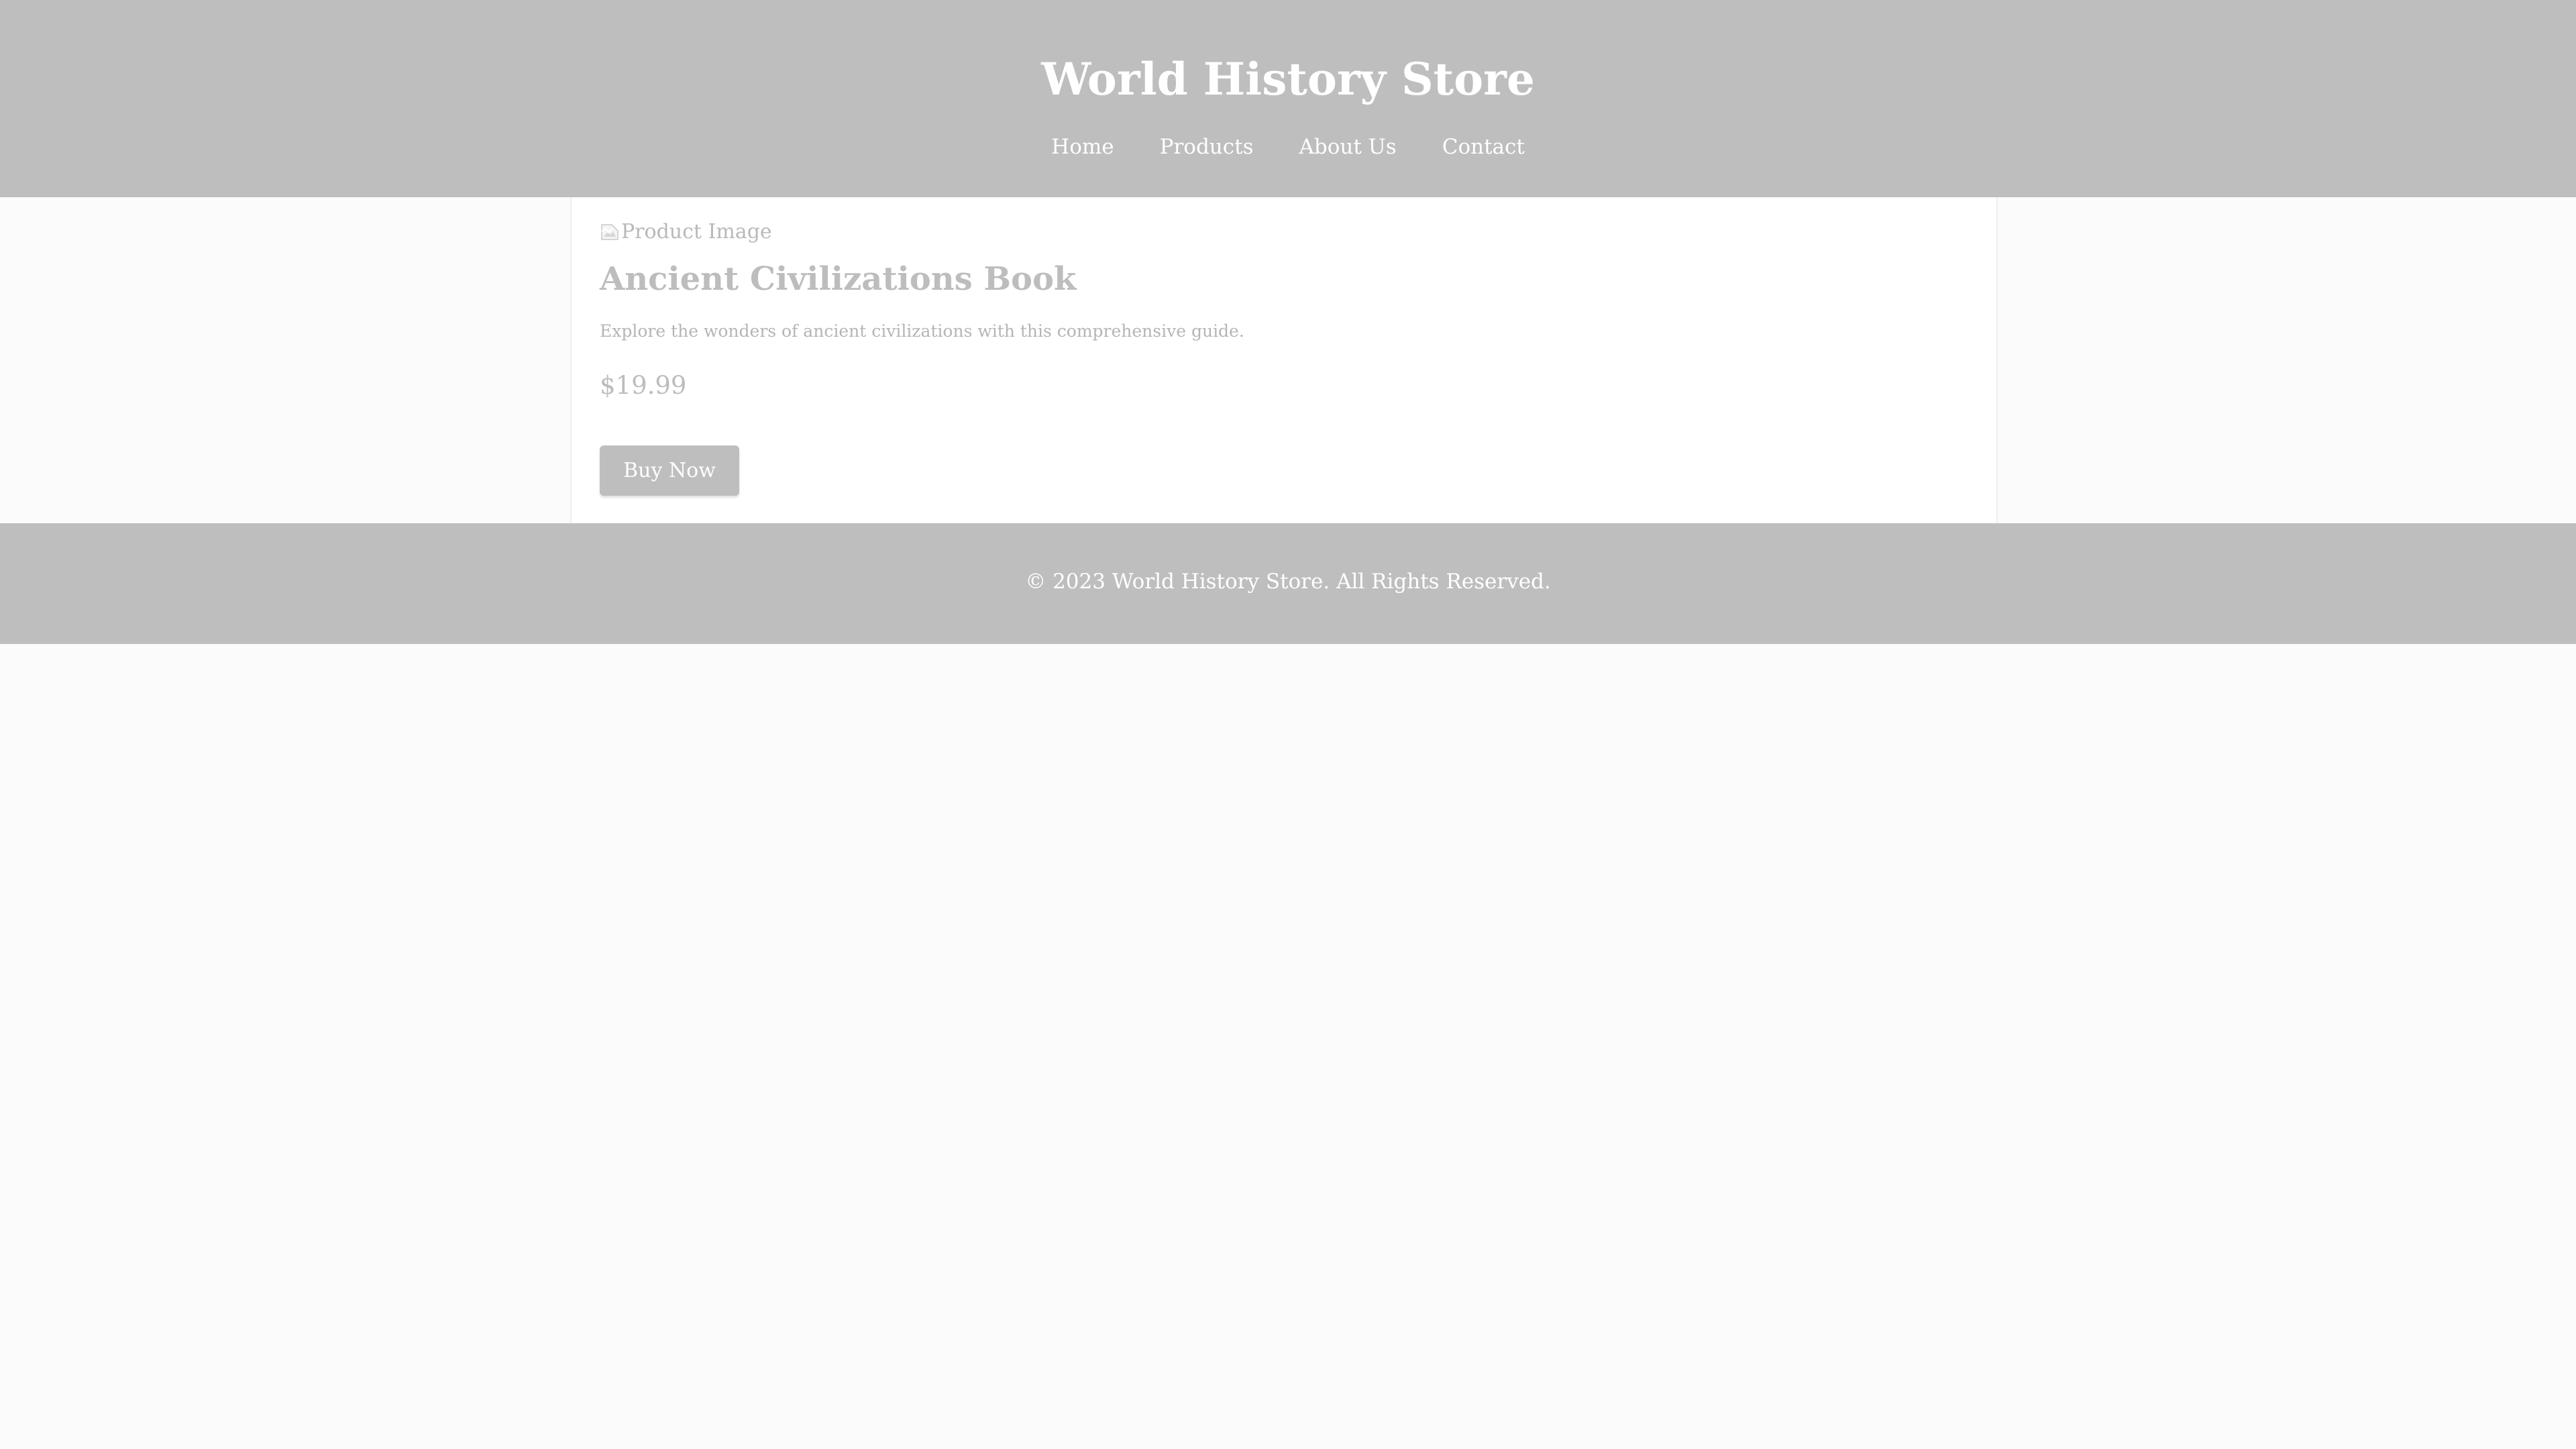 The height and width of the screenshot is (1449, 2576). I want to click on buy-now-button: Buy Now, so click(669, 470).